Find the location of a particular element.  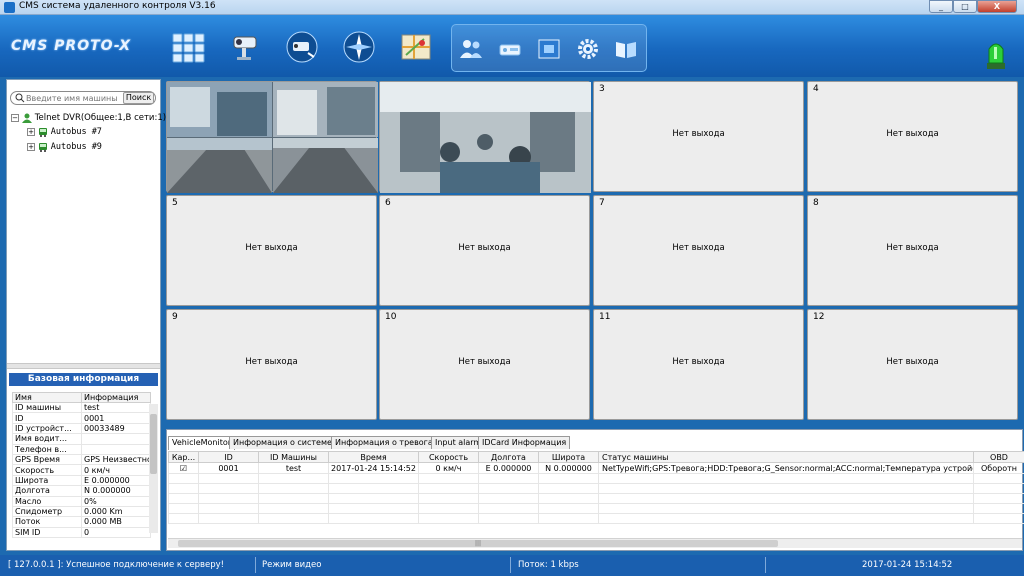

info-row: Поток 0.000 MB is located at coordinates (81, 522).